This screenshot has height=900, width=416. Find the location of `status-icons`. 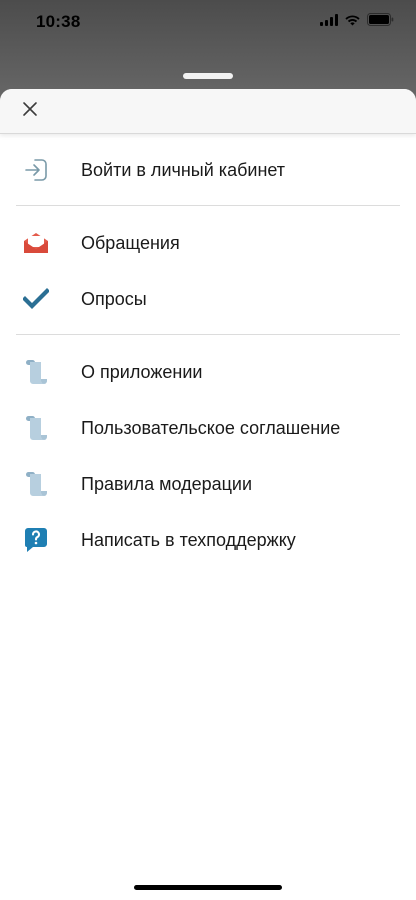

status-icons is located at coordinates (357, 22).